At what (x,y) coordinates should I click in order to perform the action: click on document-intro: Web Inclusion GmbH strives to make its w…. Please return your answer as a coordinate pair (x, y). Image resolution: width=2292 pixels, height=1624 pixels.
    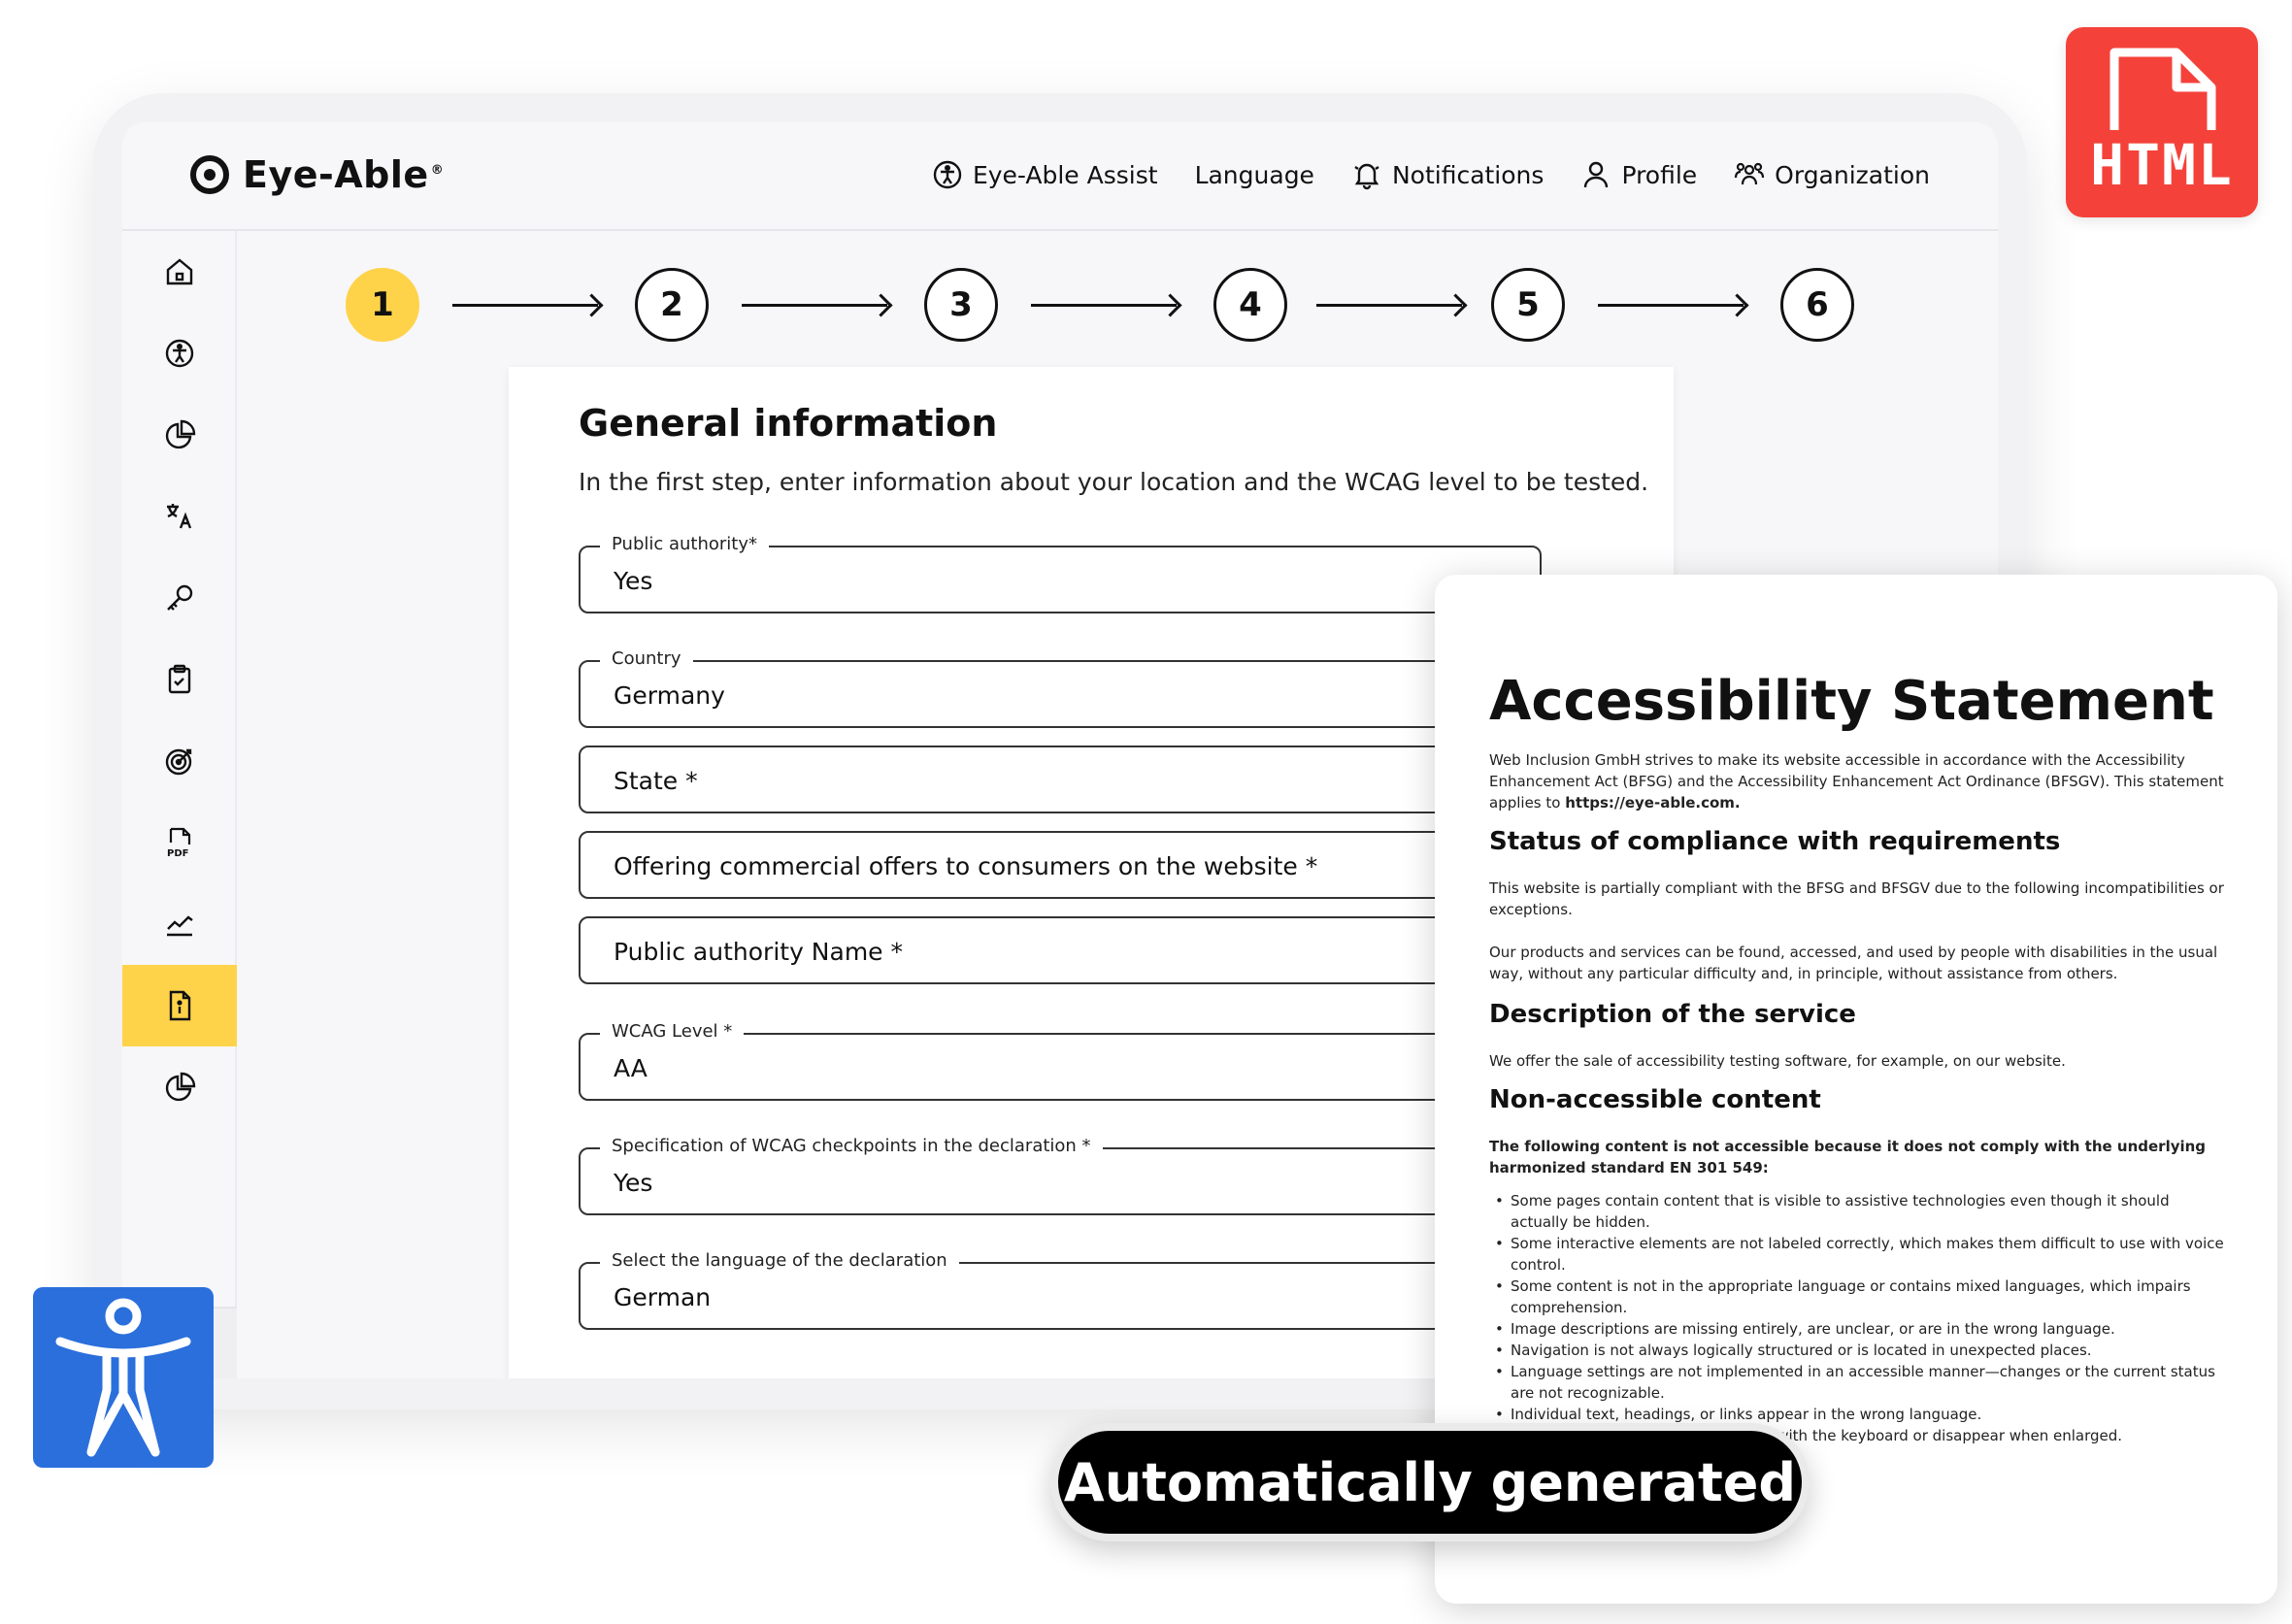
    Looking at the image, I should click on (1857, 781).